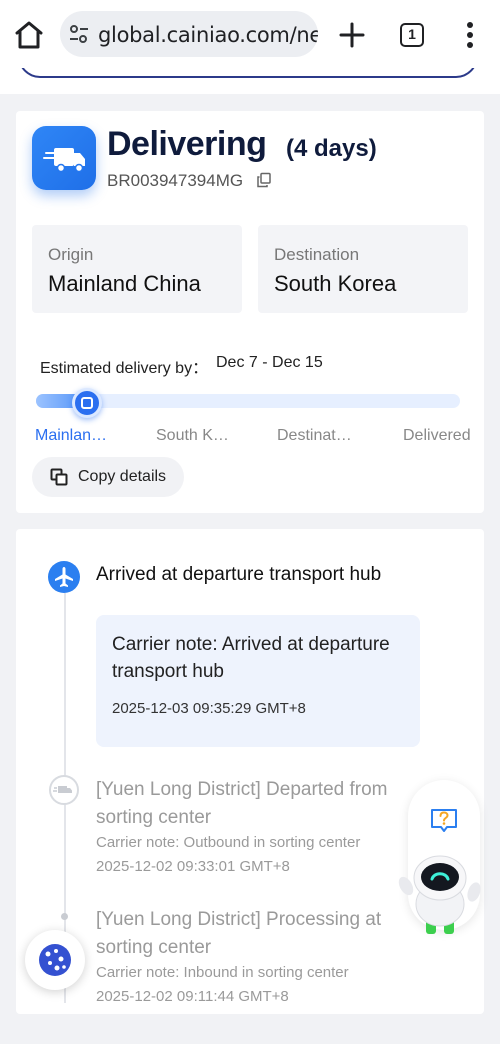 Image resolution: width=500 pixels, height=1044 pixels. Describe the element at coordinates (124, 283) in the screenshot. I see `origin-value: Mainland China` at that location.